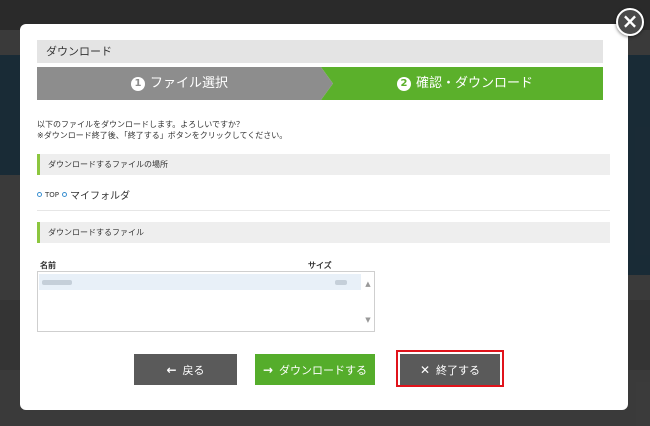 Image resolution: width=650 pixels, height=426 pixels. What do you see at coordinates (425, 369) in the screenshot?
I see `x-icon: ✕` at bounding box center [425, 369].